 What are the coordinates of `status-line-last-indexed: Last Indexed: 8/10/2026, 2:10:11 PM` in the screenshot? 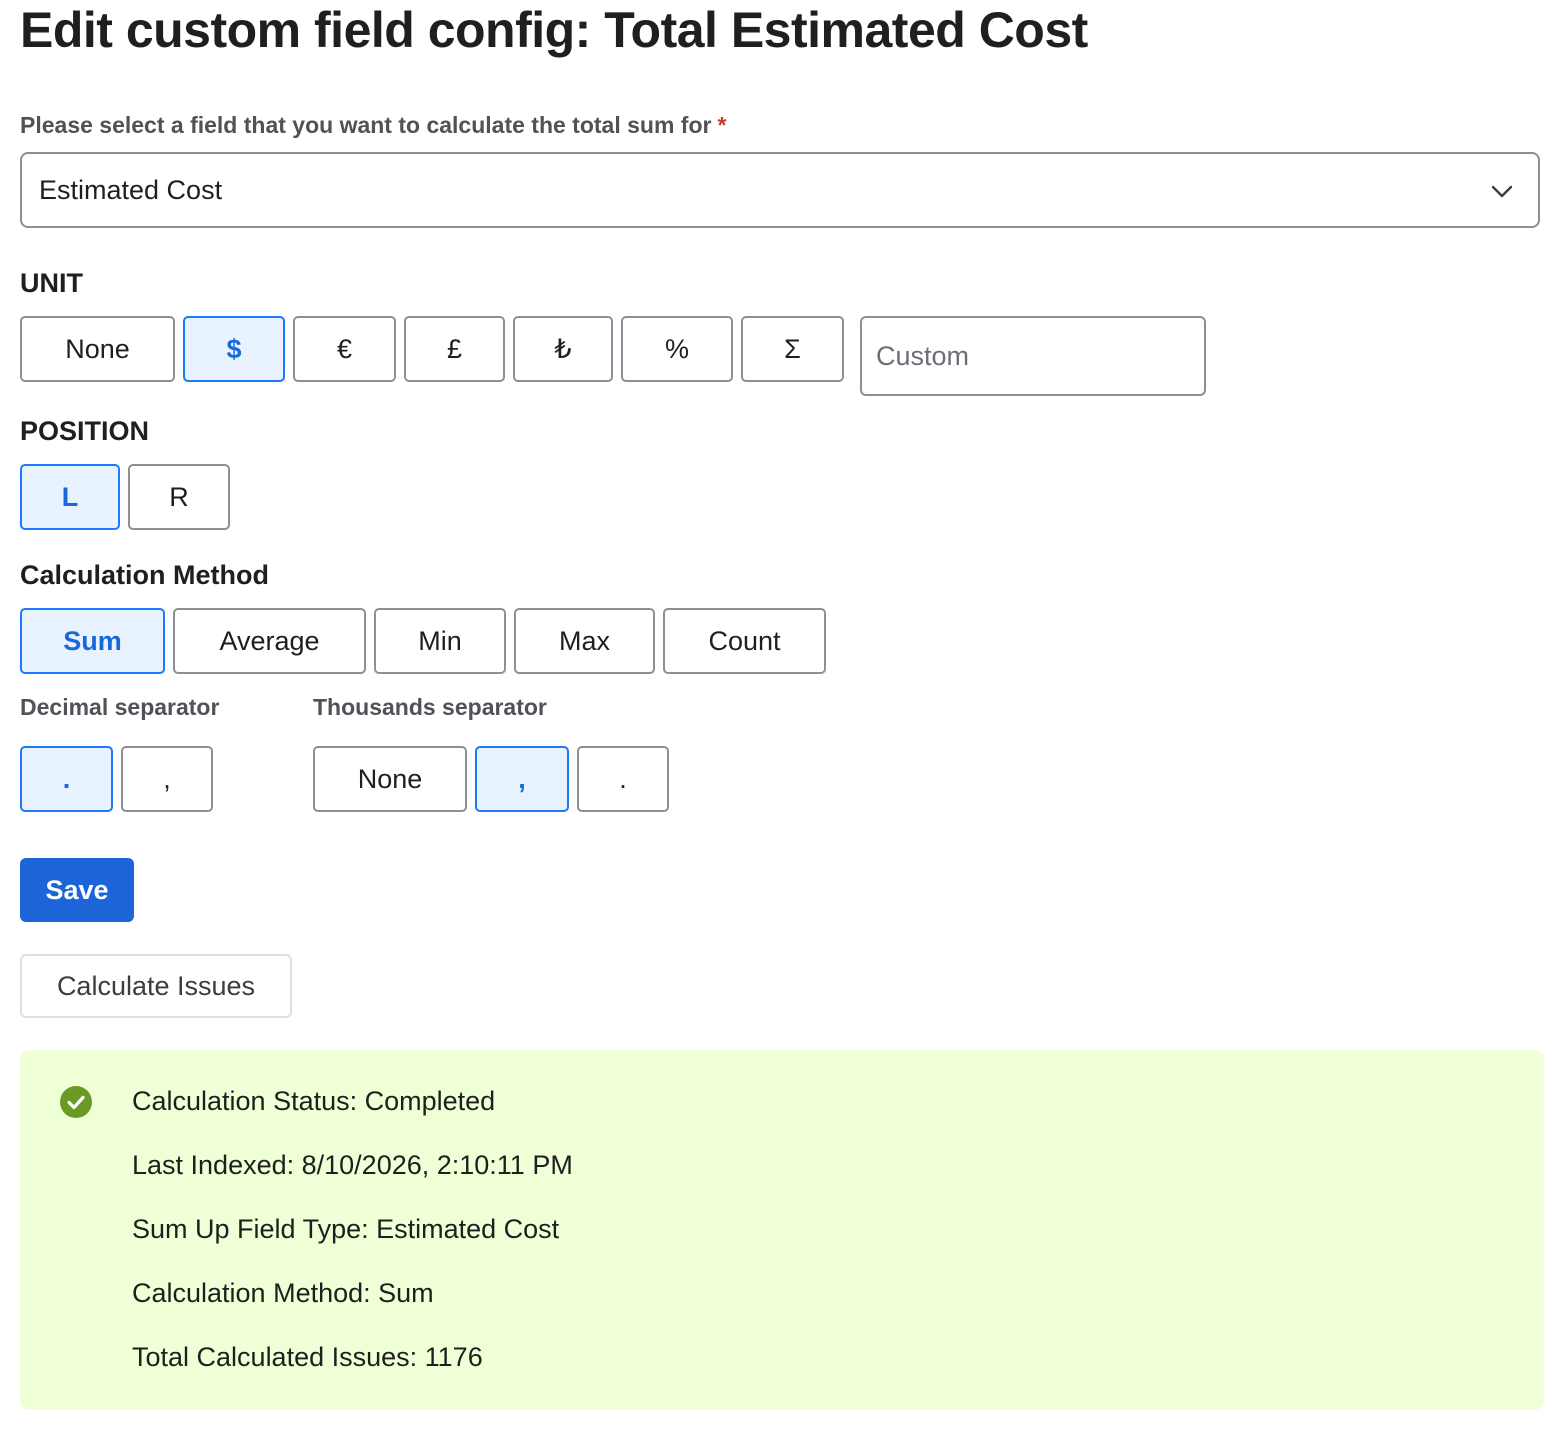 It's located at (352, 1165).